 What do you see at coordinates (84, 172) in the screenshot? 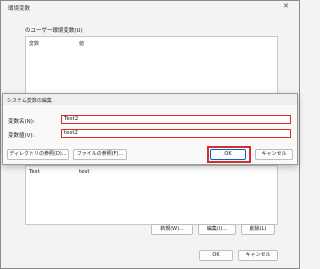
I see `cell-value: test` at bounding box center [84, 172].